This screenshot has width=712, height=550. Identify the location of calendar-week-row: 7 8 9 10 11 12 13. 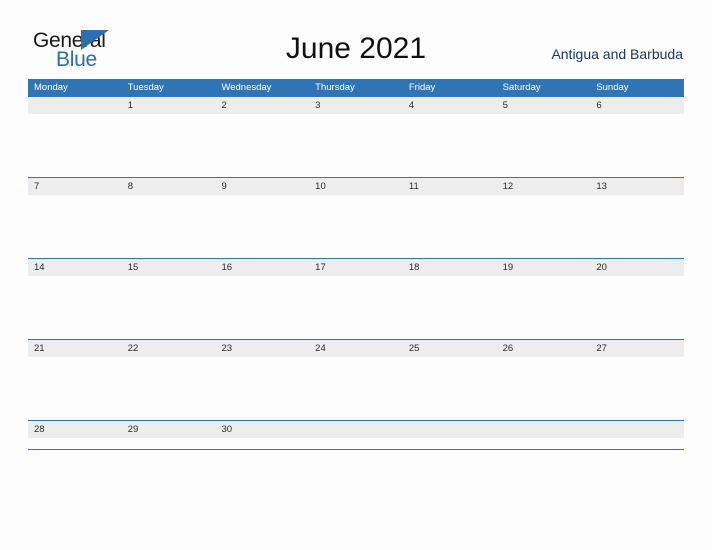
(356, 217).